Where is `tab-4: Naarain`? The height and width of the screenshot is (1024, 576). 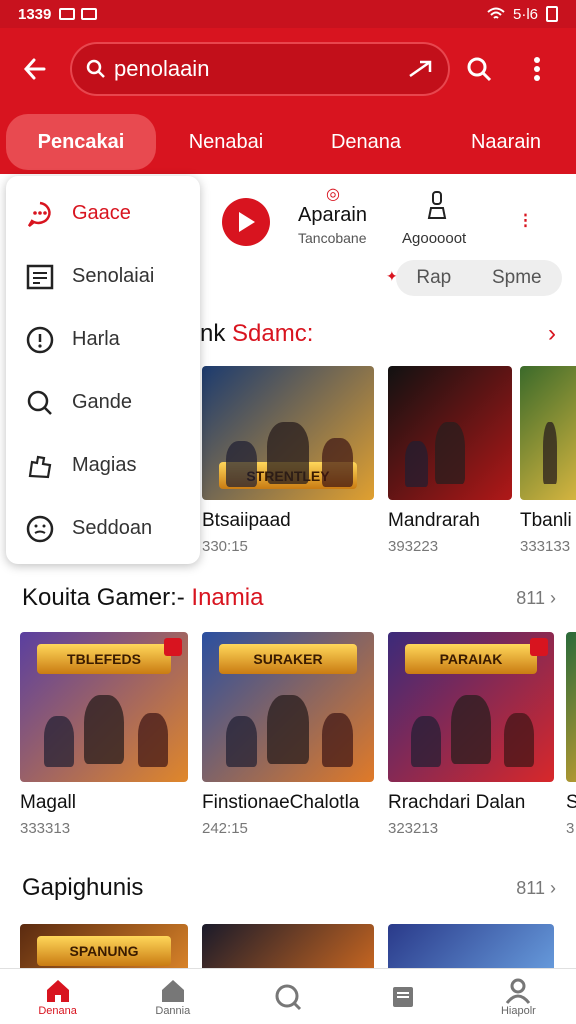
tab-4: Naarain is located at coordinates (506, 142).